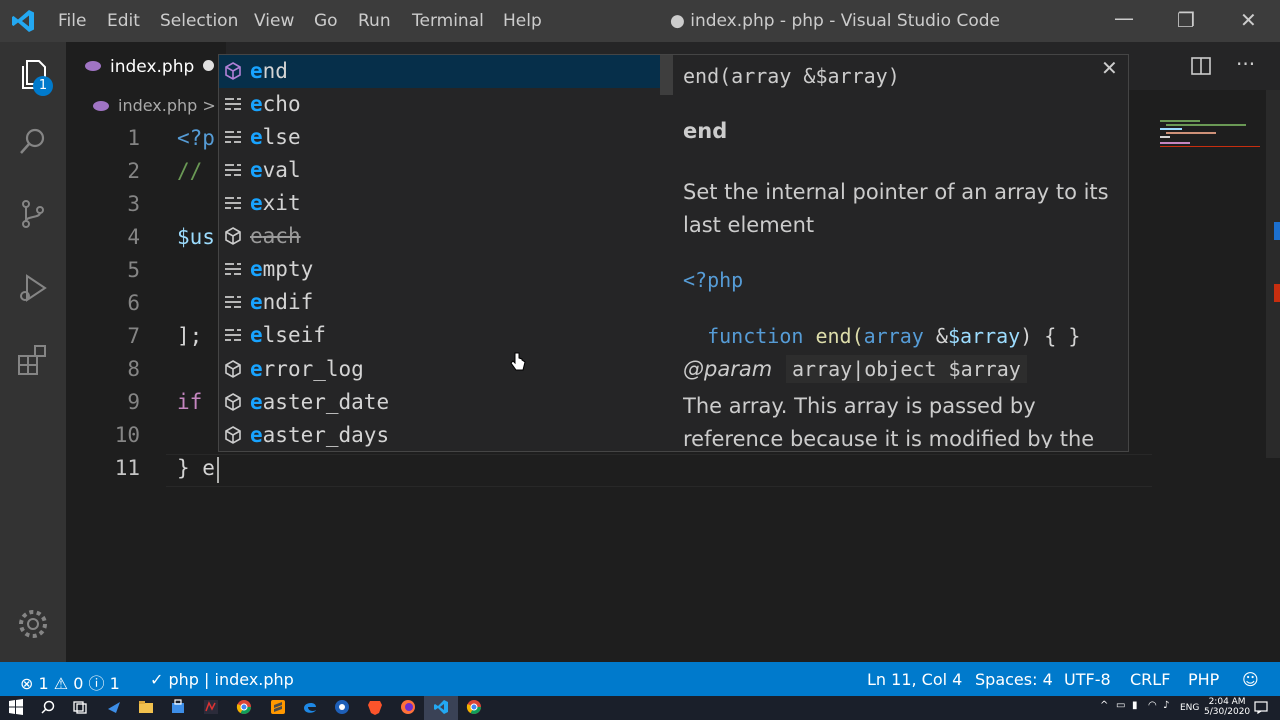 The height and width of the screenshot is (720, 1280). I want to click on error-icon: ⊗, so click(27, 683).